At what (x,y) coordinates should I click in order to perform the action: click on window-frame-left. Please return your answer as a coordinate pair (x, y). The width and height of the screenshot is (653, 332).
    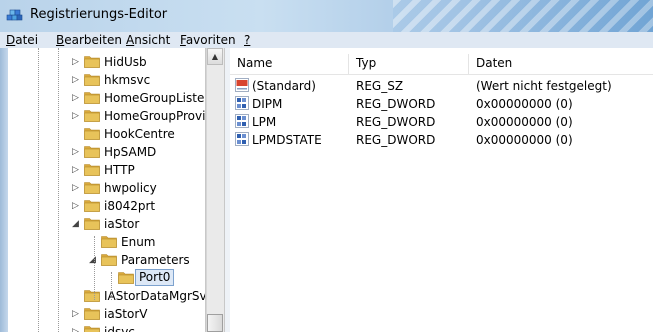
    Looking at the image, I should click on (4, 190).